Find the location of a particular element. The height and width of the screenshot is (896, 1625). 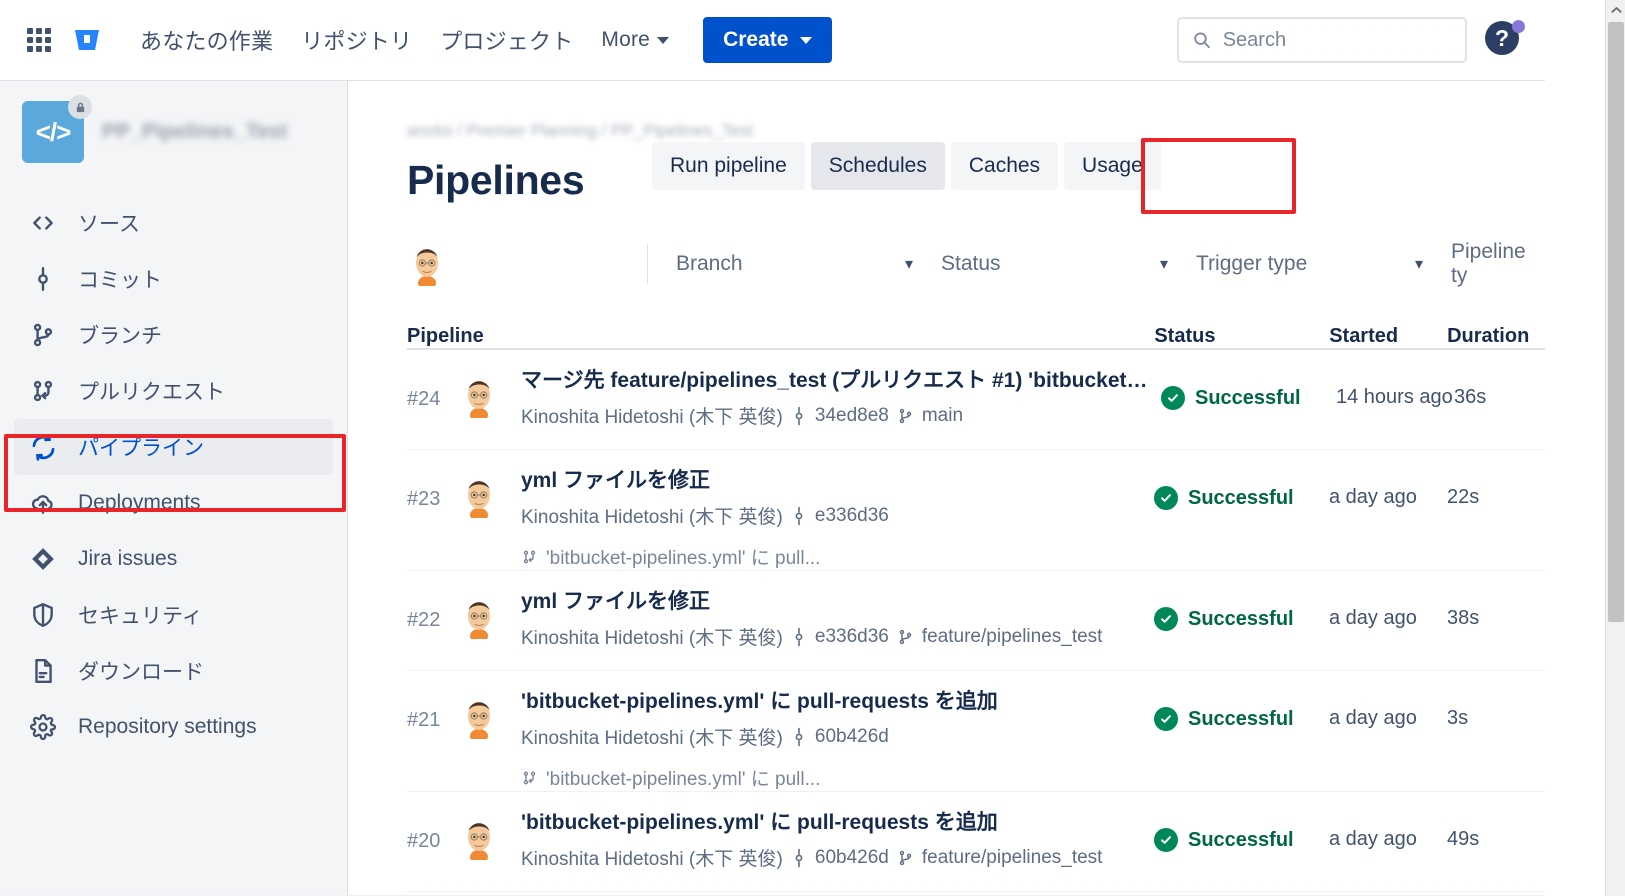

duration-value: 22s is located at coordinates (1463, 497).